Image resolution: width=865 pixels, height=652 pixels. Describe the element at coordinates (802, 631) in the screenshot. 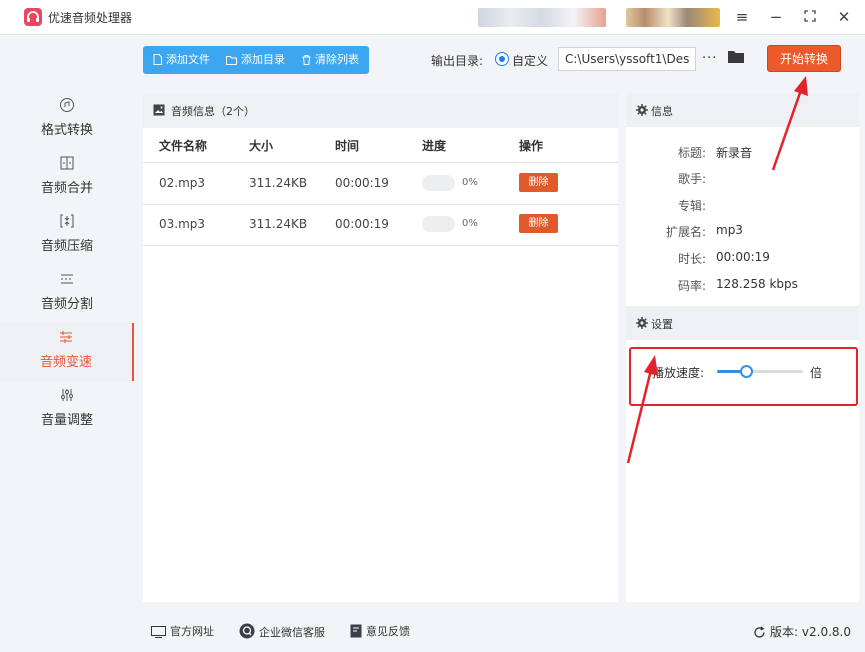

I see `version-info: 版本: v2.0.8.0` at that location.